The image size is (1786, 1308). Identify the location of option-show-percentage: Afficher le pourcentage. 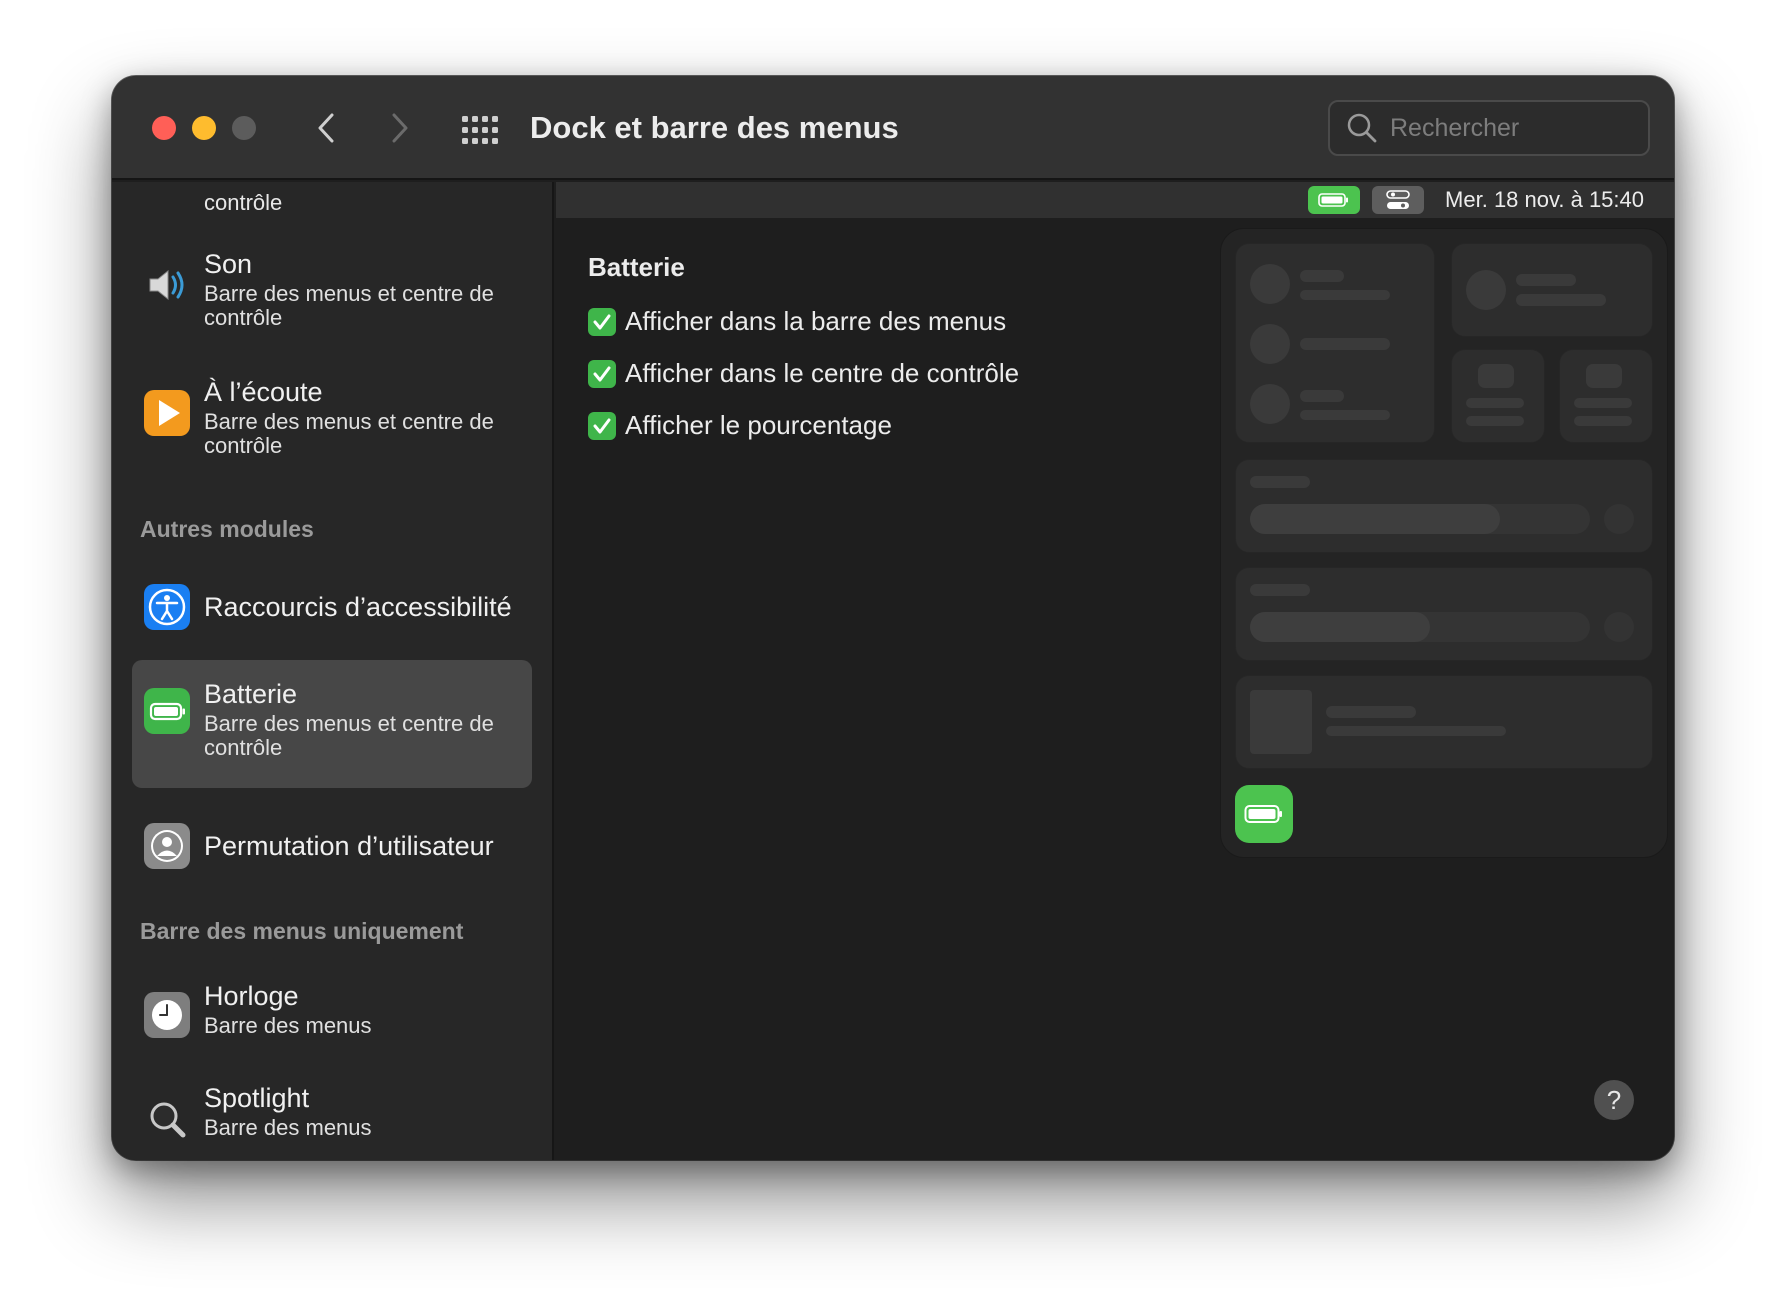
(740, 425).